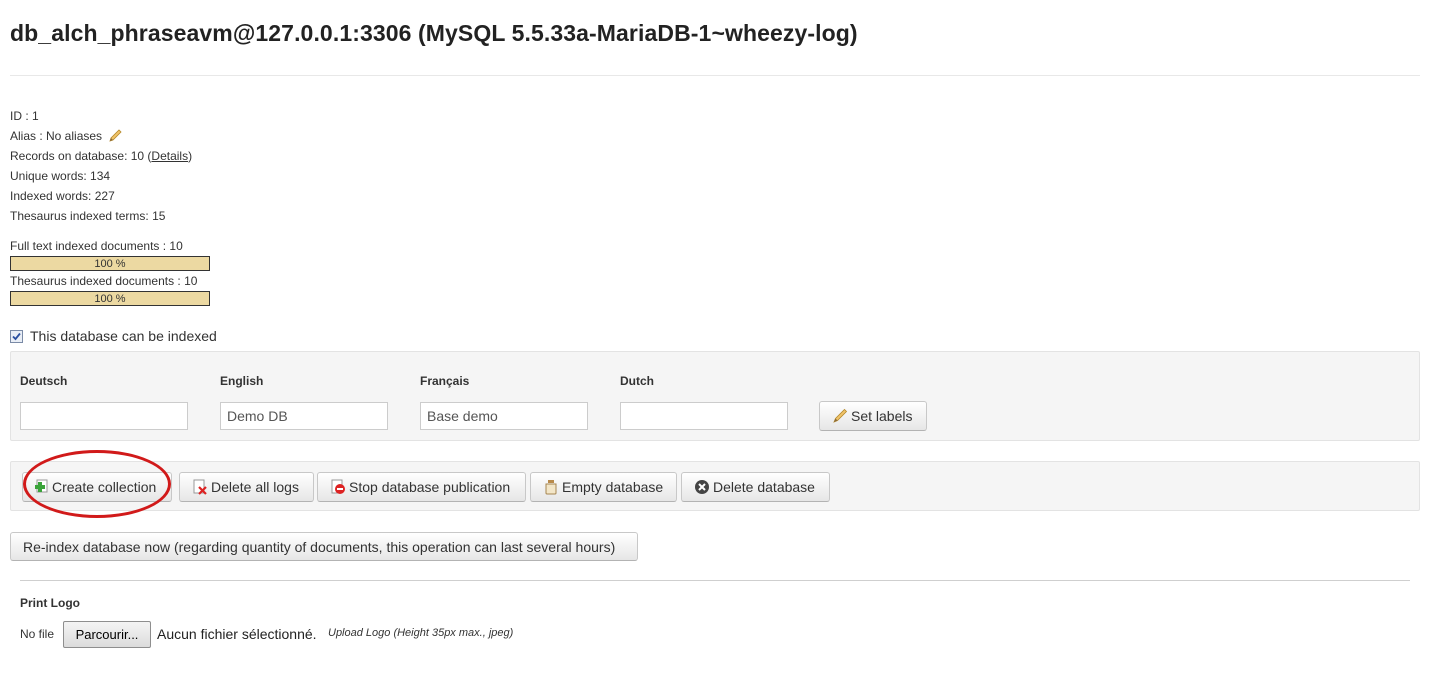 This screenshot has width=1430, height=688. I want to click on title-divider, so click(715, 75).